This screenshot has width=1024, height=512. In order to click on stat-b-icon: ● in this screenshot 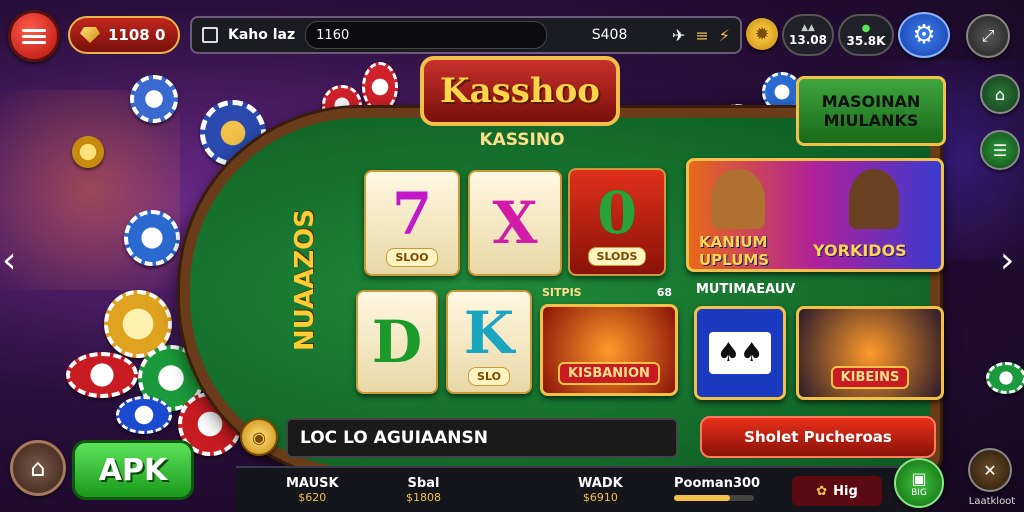, I will do `click(866, 28)`.